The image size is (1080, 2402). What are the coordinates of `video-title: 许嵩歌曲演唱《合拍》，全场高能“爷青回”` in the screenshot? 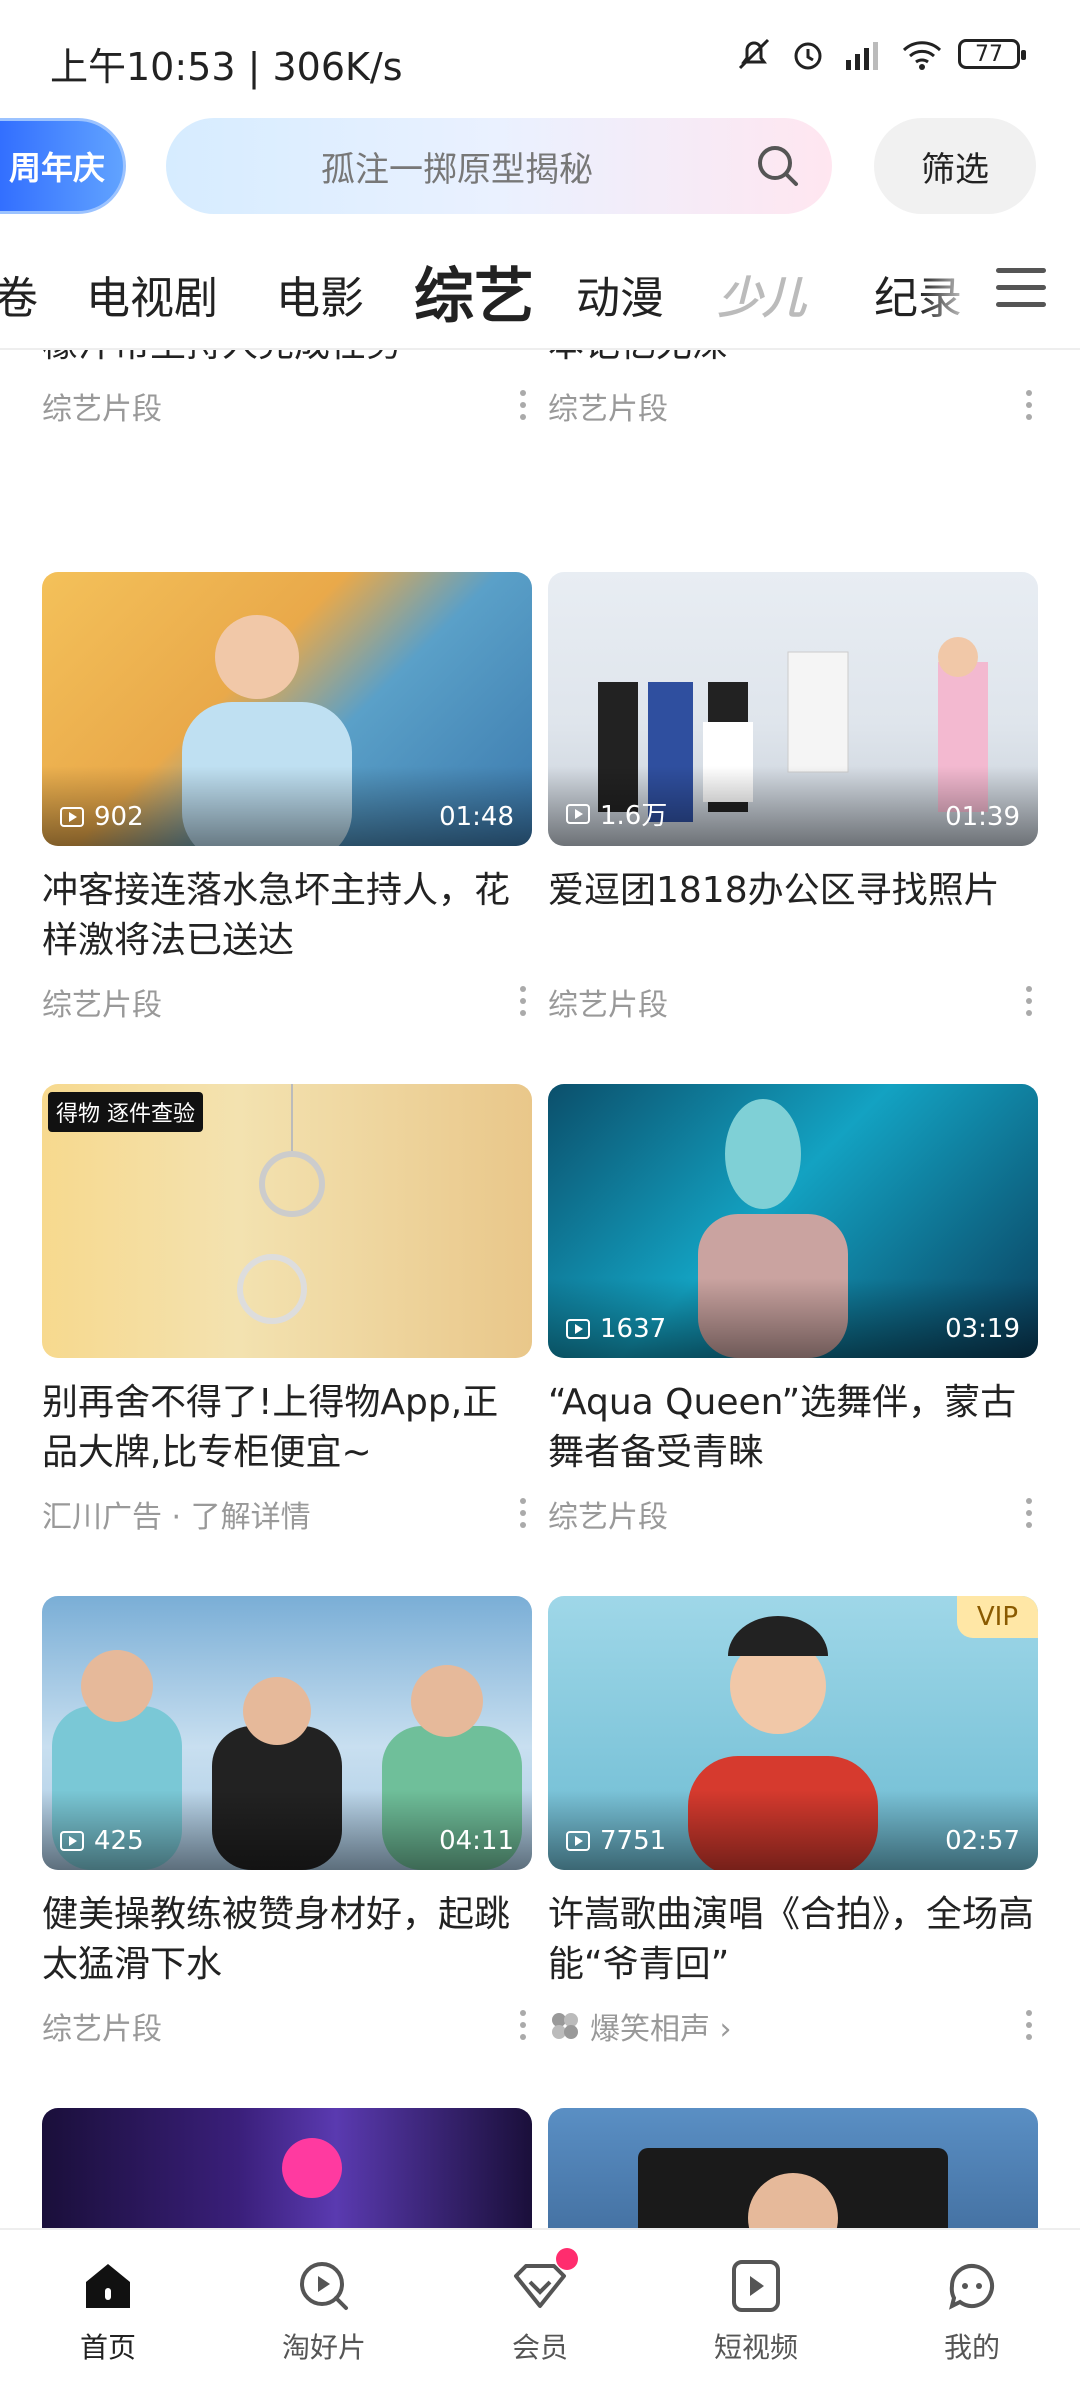 It's located at (793, 1940).